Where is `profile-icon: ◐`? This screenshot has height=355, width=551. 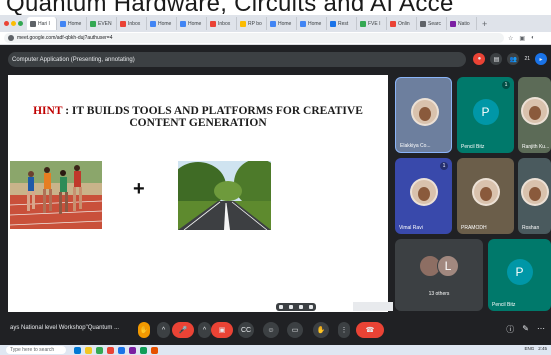 profile-icon: ◐ is located at coordinates (533, 38).